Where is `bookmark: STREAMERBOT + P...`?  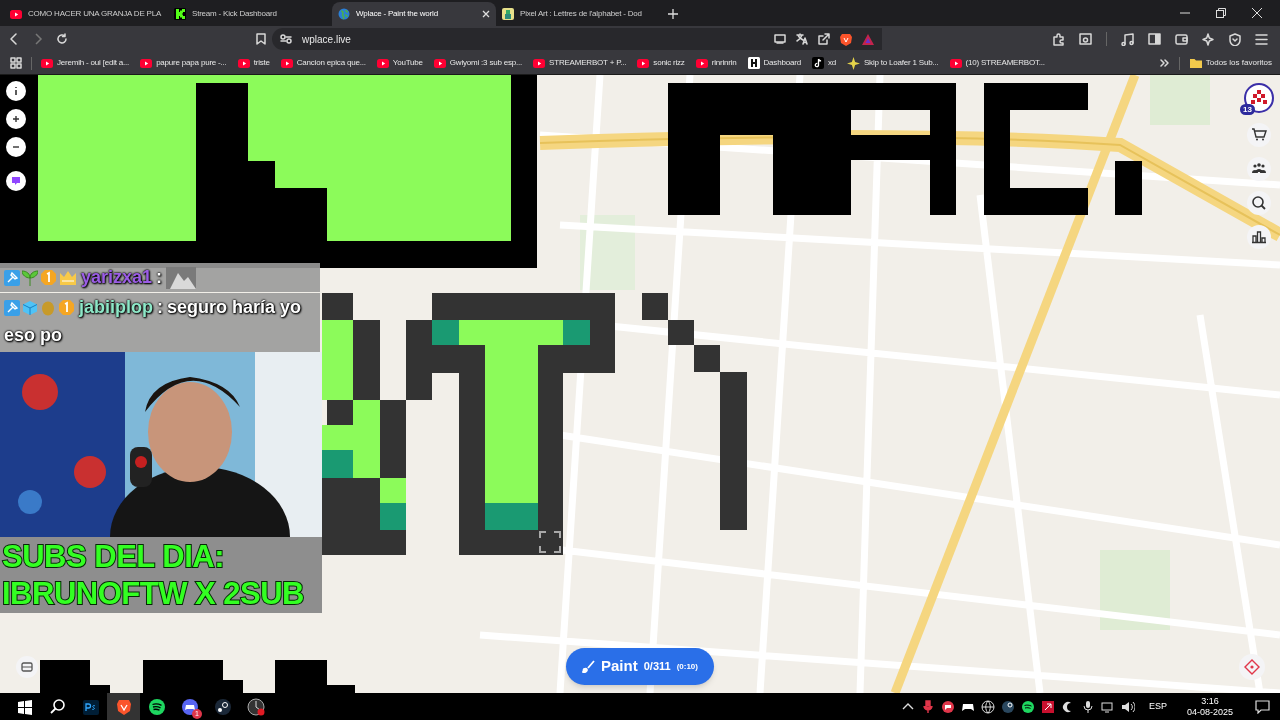 bookmark: STREAMERBOT + P... is located at coordinates (580, 63).